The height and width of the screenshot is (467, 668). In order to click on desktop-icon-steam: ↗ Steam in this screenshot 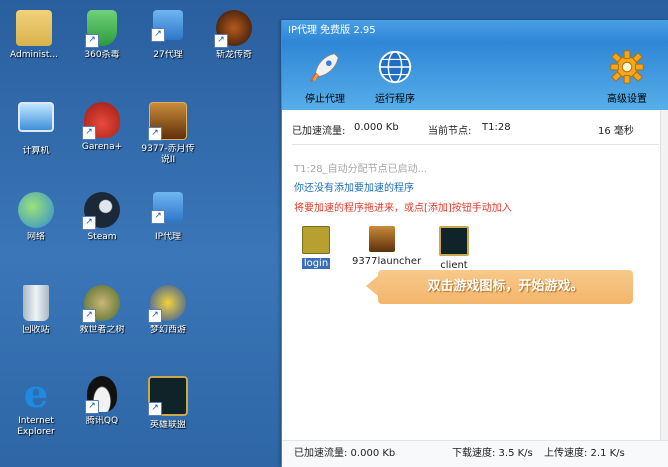, I will do `click(102, 217)`.